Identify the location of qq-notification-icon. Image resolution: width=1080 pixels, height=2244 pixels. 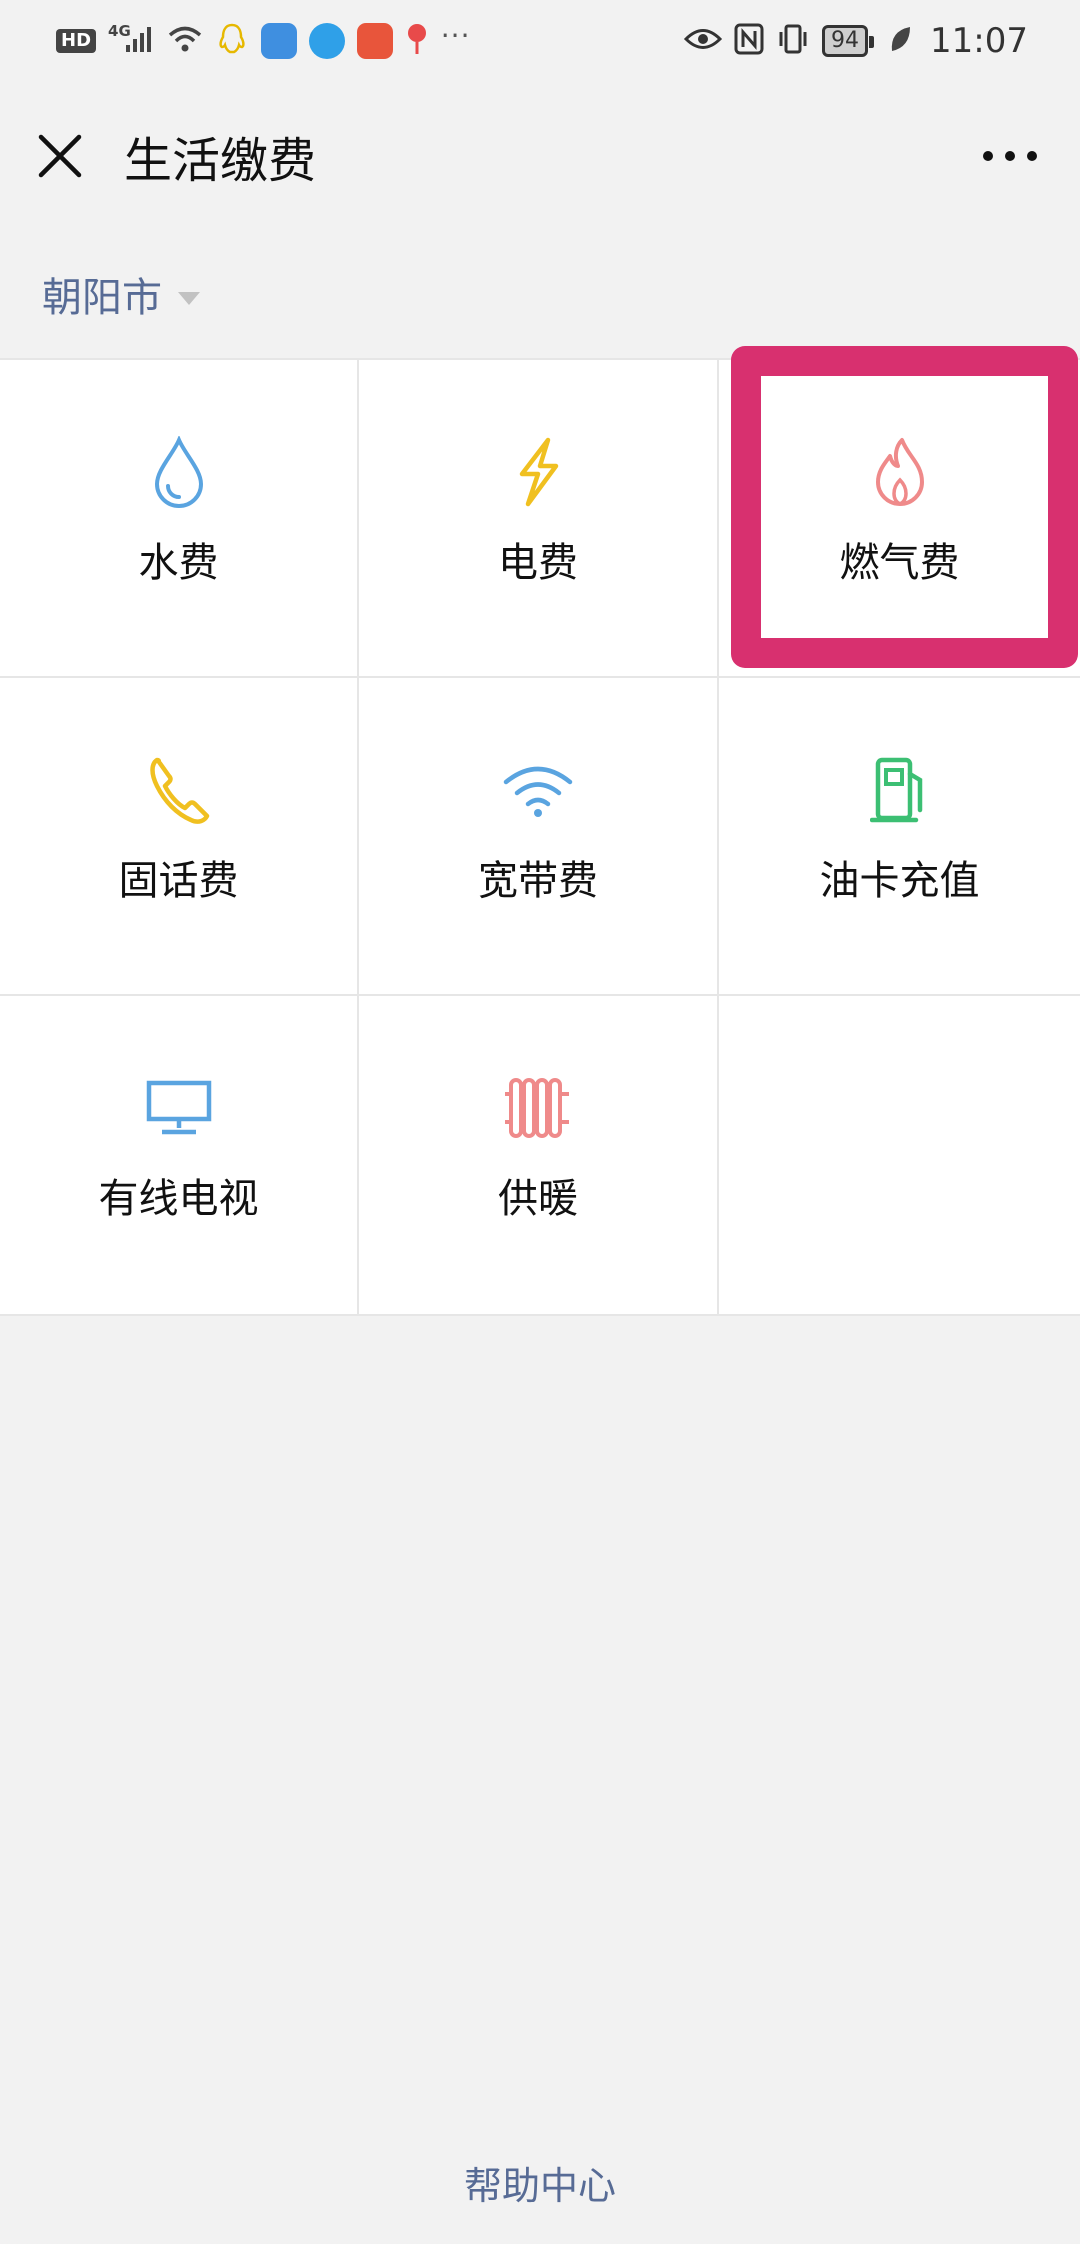
(232, 41).